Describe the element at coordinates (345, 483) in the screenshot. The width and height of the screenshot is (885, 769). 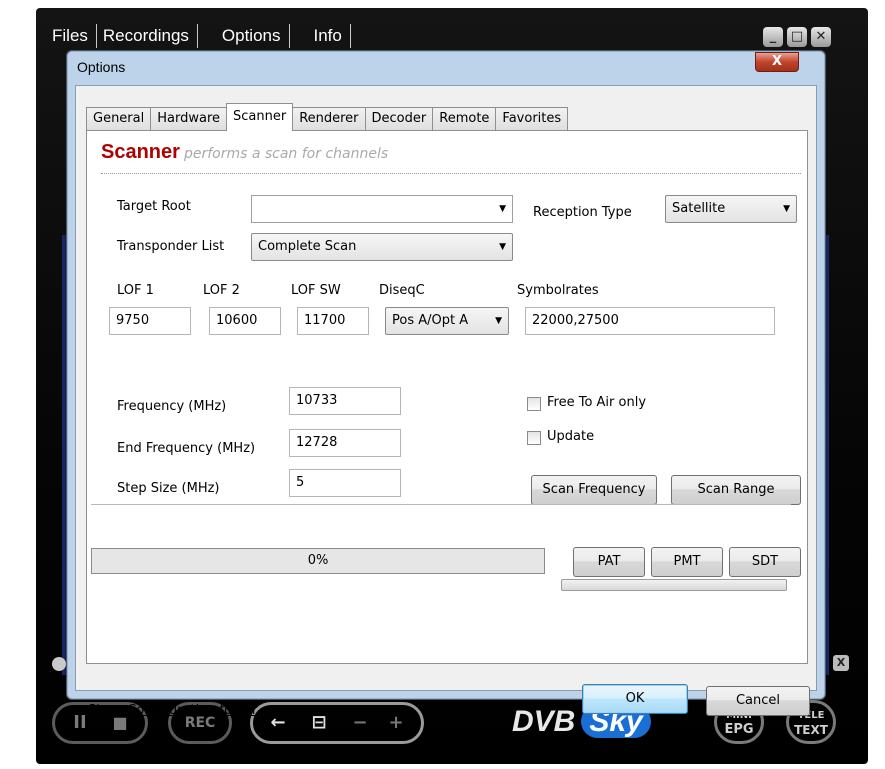
I see `step-size-input: 5` at that location.